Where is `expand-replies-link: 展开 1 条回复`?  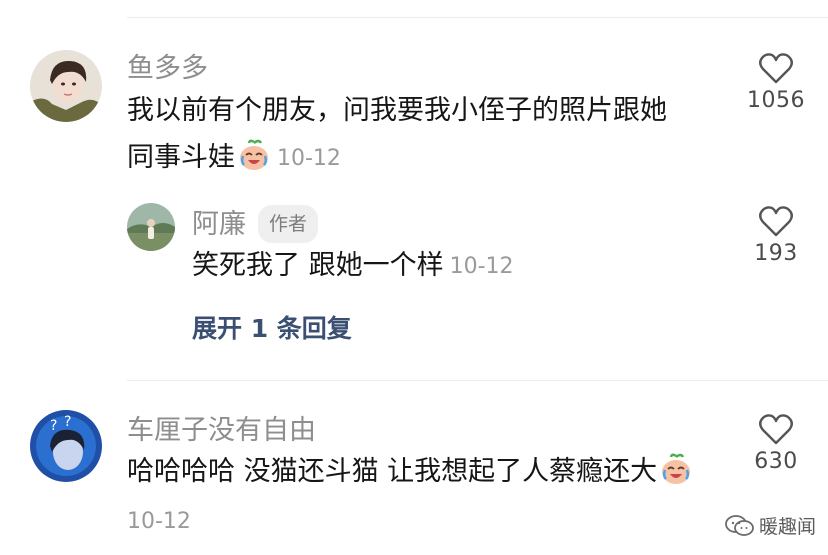 expand-replies-link: 展开 1 条回复 is located at coordinates (272, 329).